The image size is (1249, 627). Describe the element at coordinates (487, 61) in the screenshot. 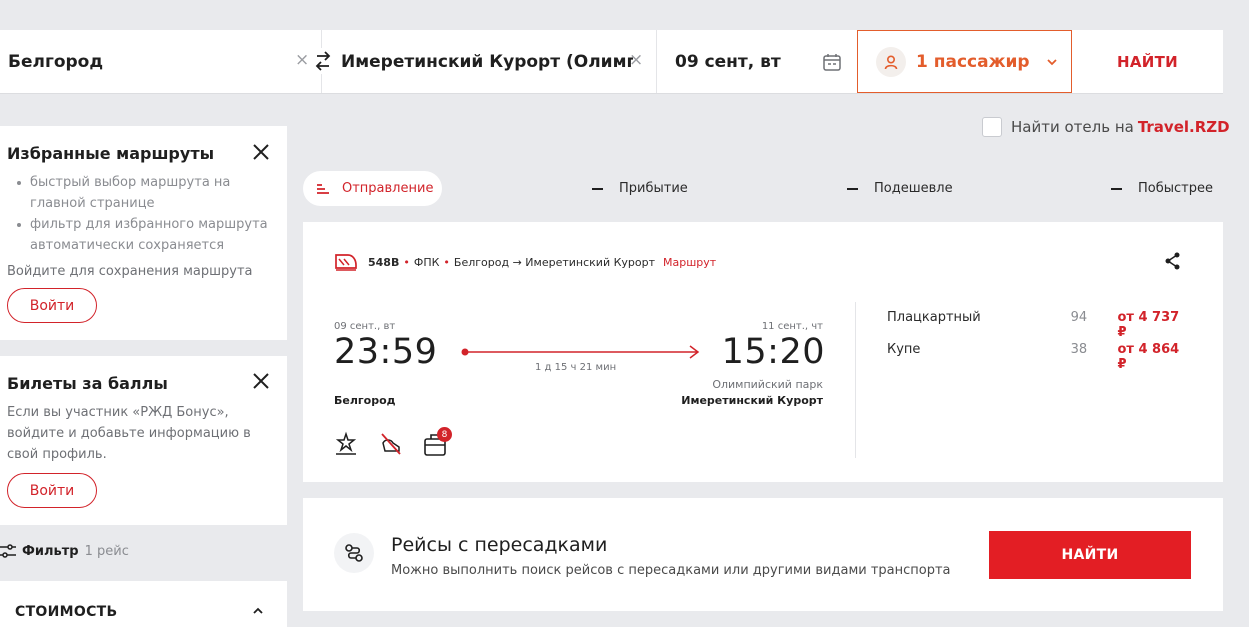

I see `to-value: Имеретинский Курорт (Олимпийский парк)` at that location.